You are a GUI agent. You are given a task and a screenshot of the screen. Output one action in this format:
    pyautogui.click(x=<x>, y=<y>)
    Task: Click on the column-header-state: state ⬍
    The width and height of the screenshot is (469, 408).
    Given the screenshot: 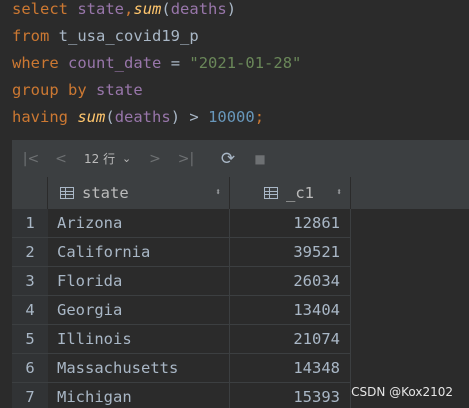 What is the action you would take?
    pyautogui.click(x=139, y=193)
    